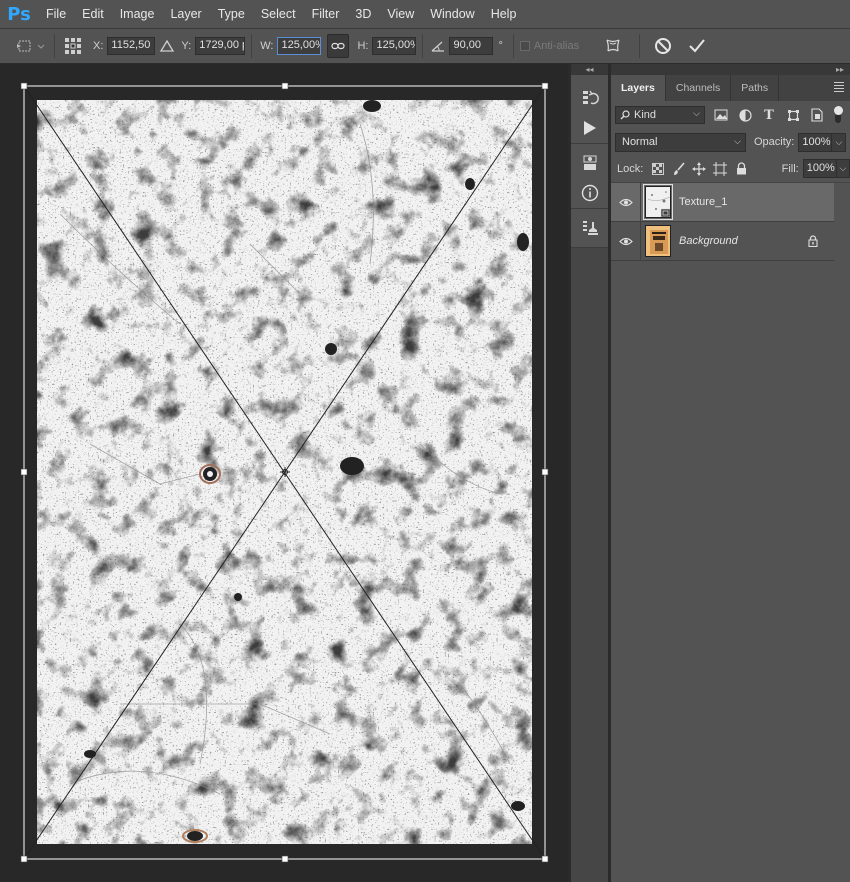  What do you see at coordinates (93, 14) in the screenshot?
I see `menu-edit: Edit` at bounding box center [93, 14].